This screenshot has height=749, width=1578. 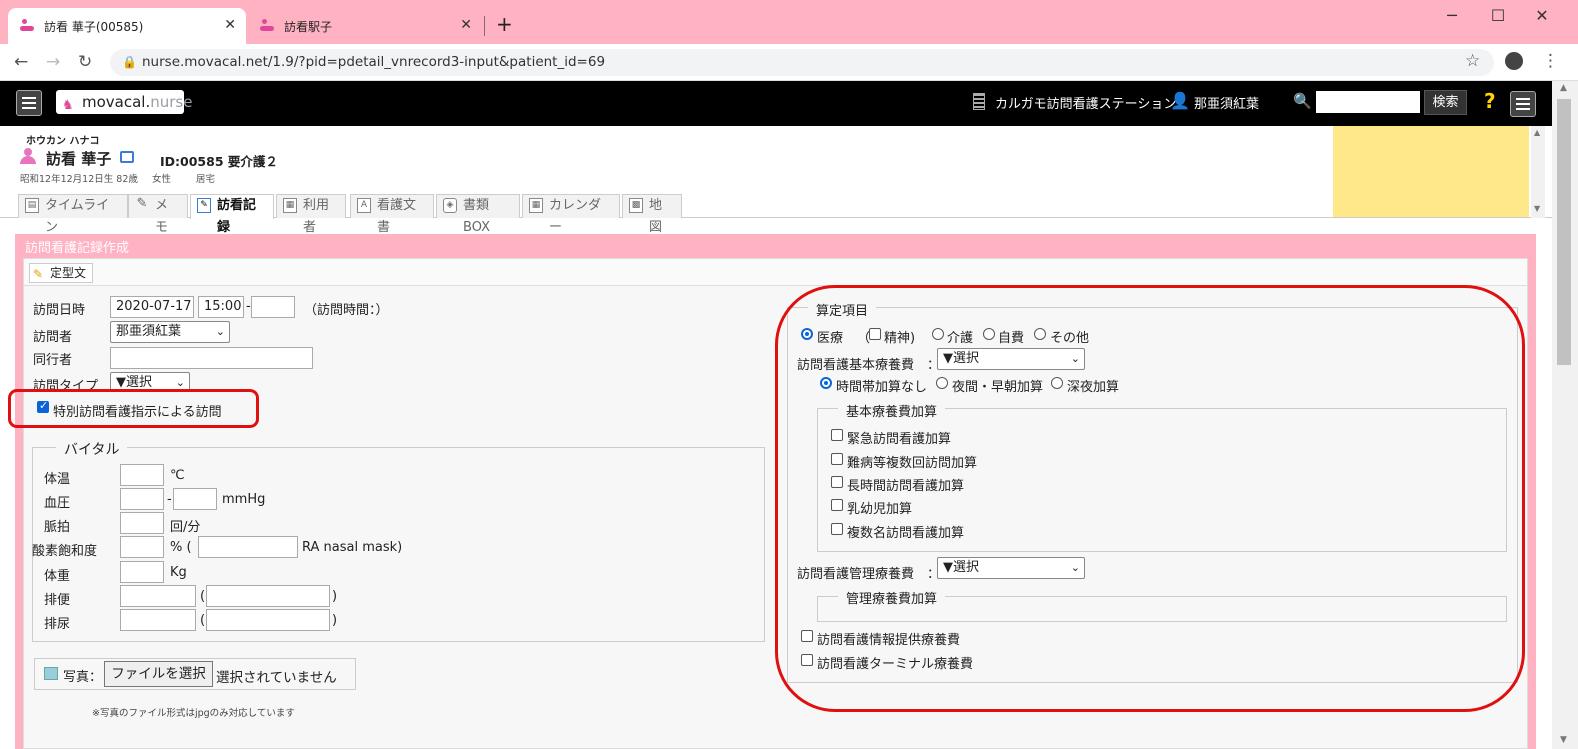 I want to click on user-name: 那亜須紅葉, so click(x=1226, y=102).